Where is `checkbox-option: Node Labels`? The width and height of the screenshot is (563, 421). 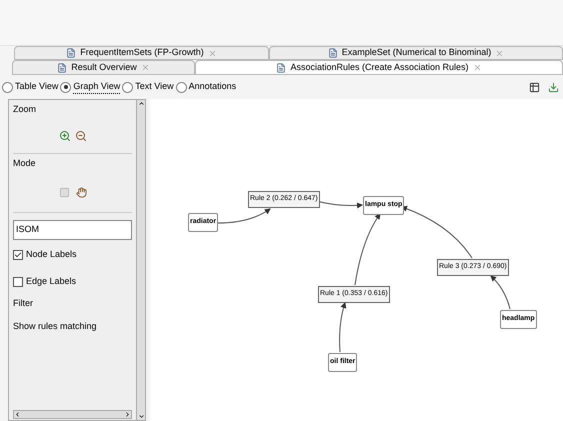 checkbox-option: Node Labels is located at coordinates (72, 255).